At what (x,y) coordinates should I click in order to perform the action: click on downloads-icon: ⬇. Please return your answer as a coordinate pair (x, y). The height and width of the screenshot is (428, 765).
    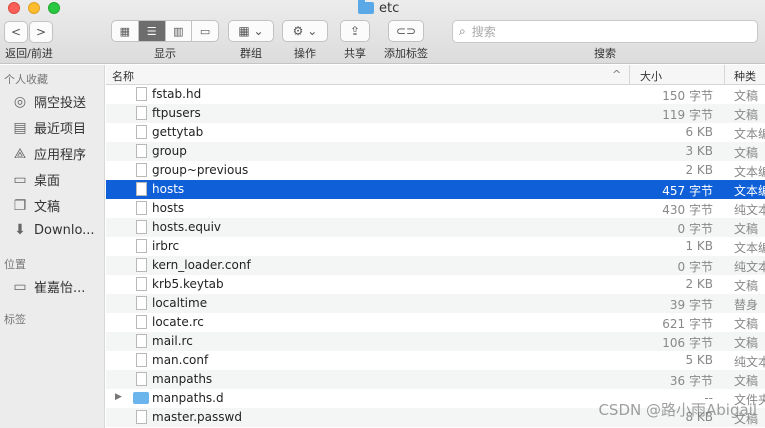
    Looking at the image, I should click on (20, 230).